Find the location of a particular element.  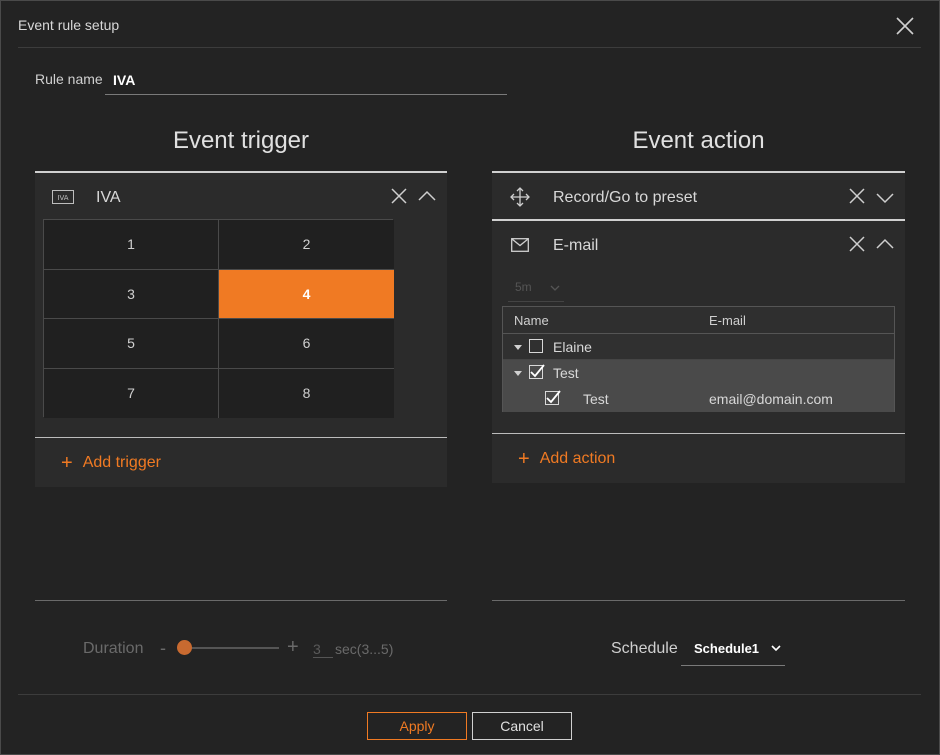

duration-unit: sec(3...5) is located at coordinates (364, 649).